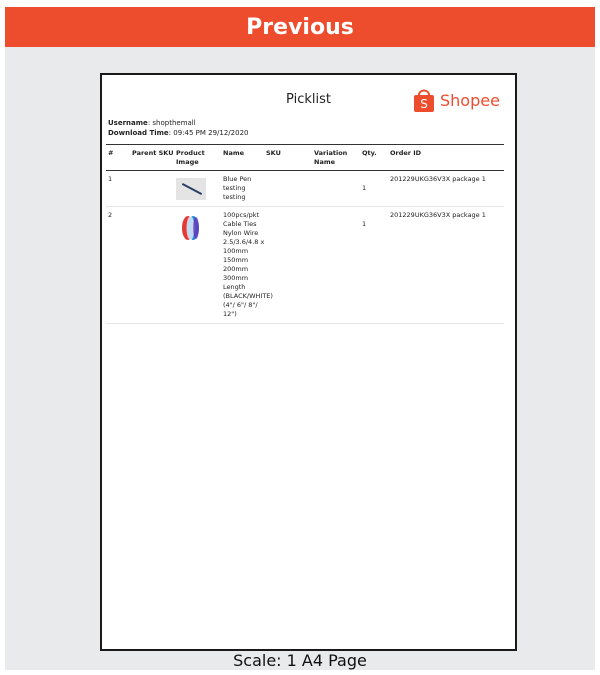  What do you see at coordinates (237, 188) in the screenshot?
I see `row-name: Blue Pen testing testing` at bounding box center [237, 188].